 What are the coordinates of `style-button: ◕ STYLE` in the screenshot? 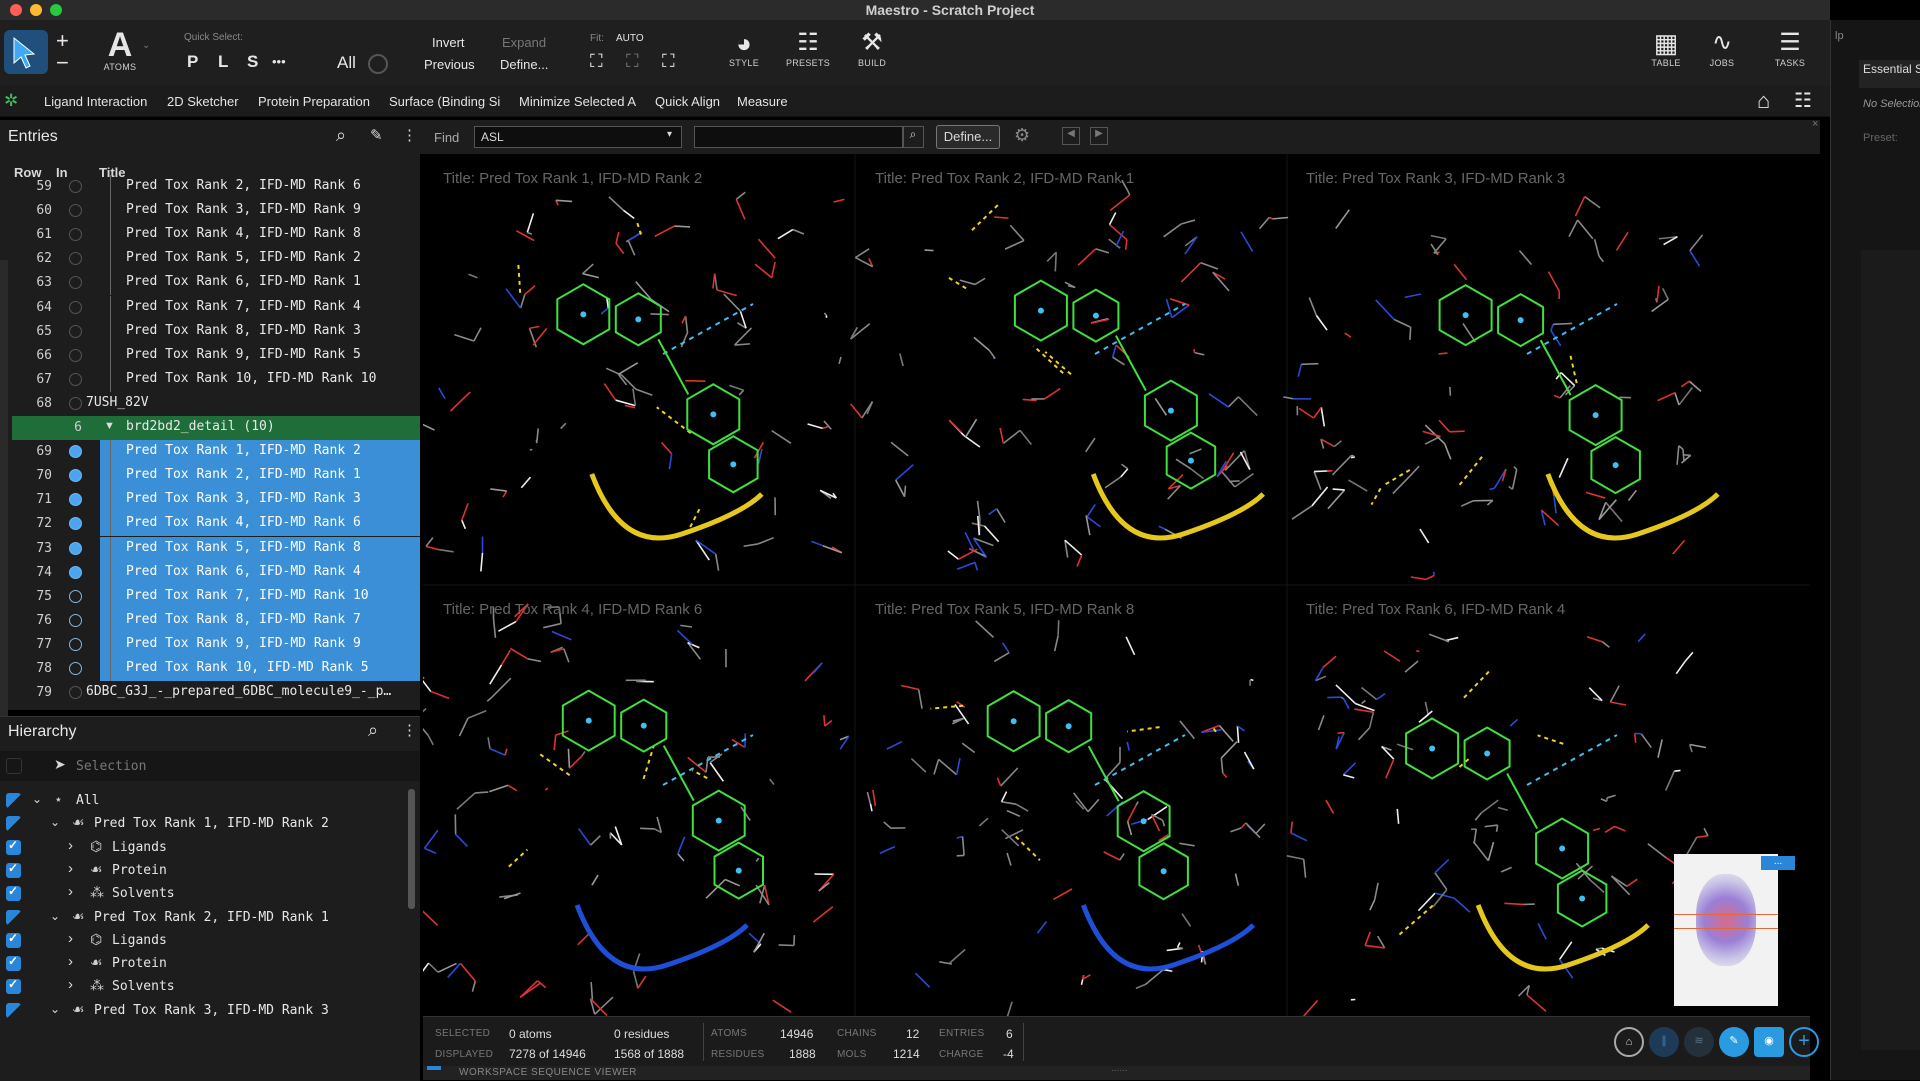 It's located at (744, 48).